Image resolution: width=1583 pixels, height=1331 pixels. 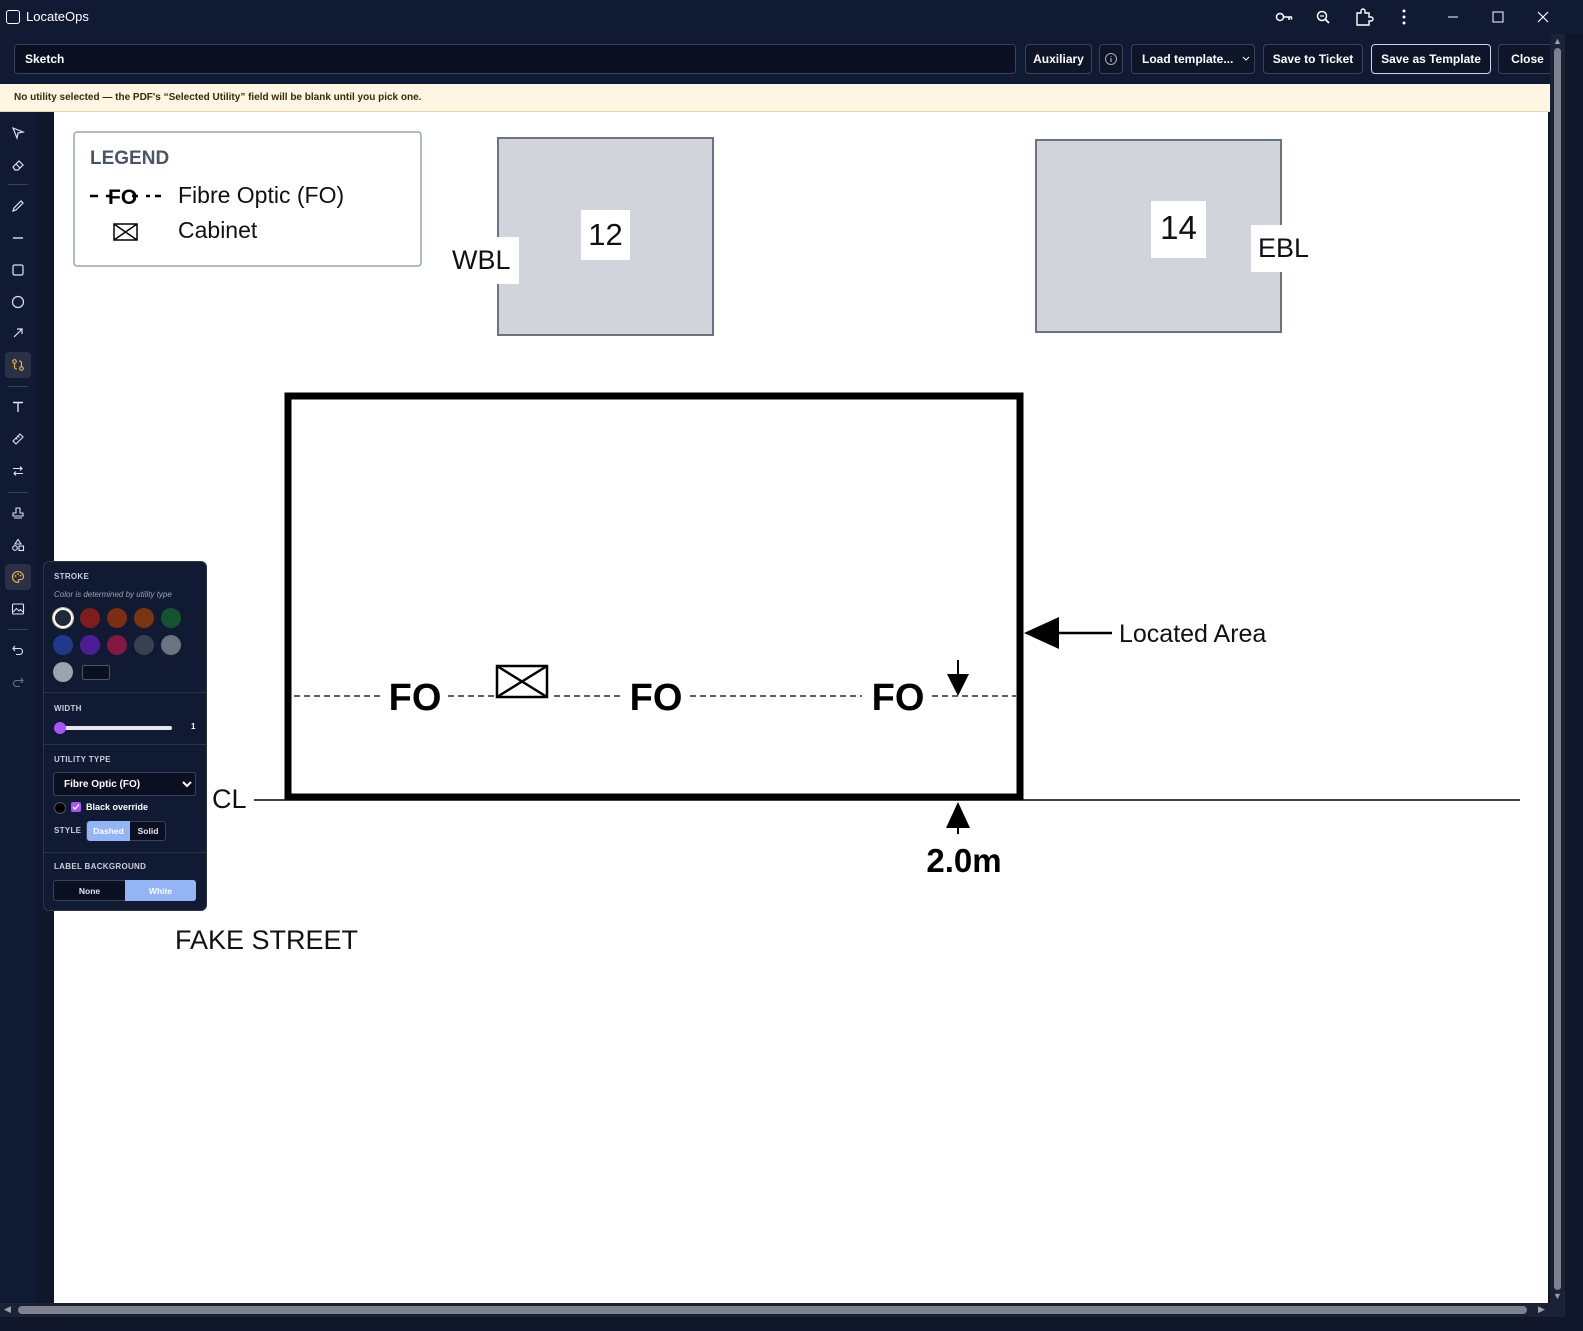 I want to click on palette-tool, so click(x=18, y=577).